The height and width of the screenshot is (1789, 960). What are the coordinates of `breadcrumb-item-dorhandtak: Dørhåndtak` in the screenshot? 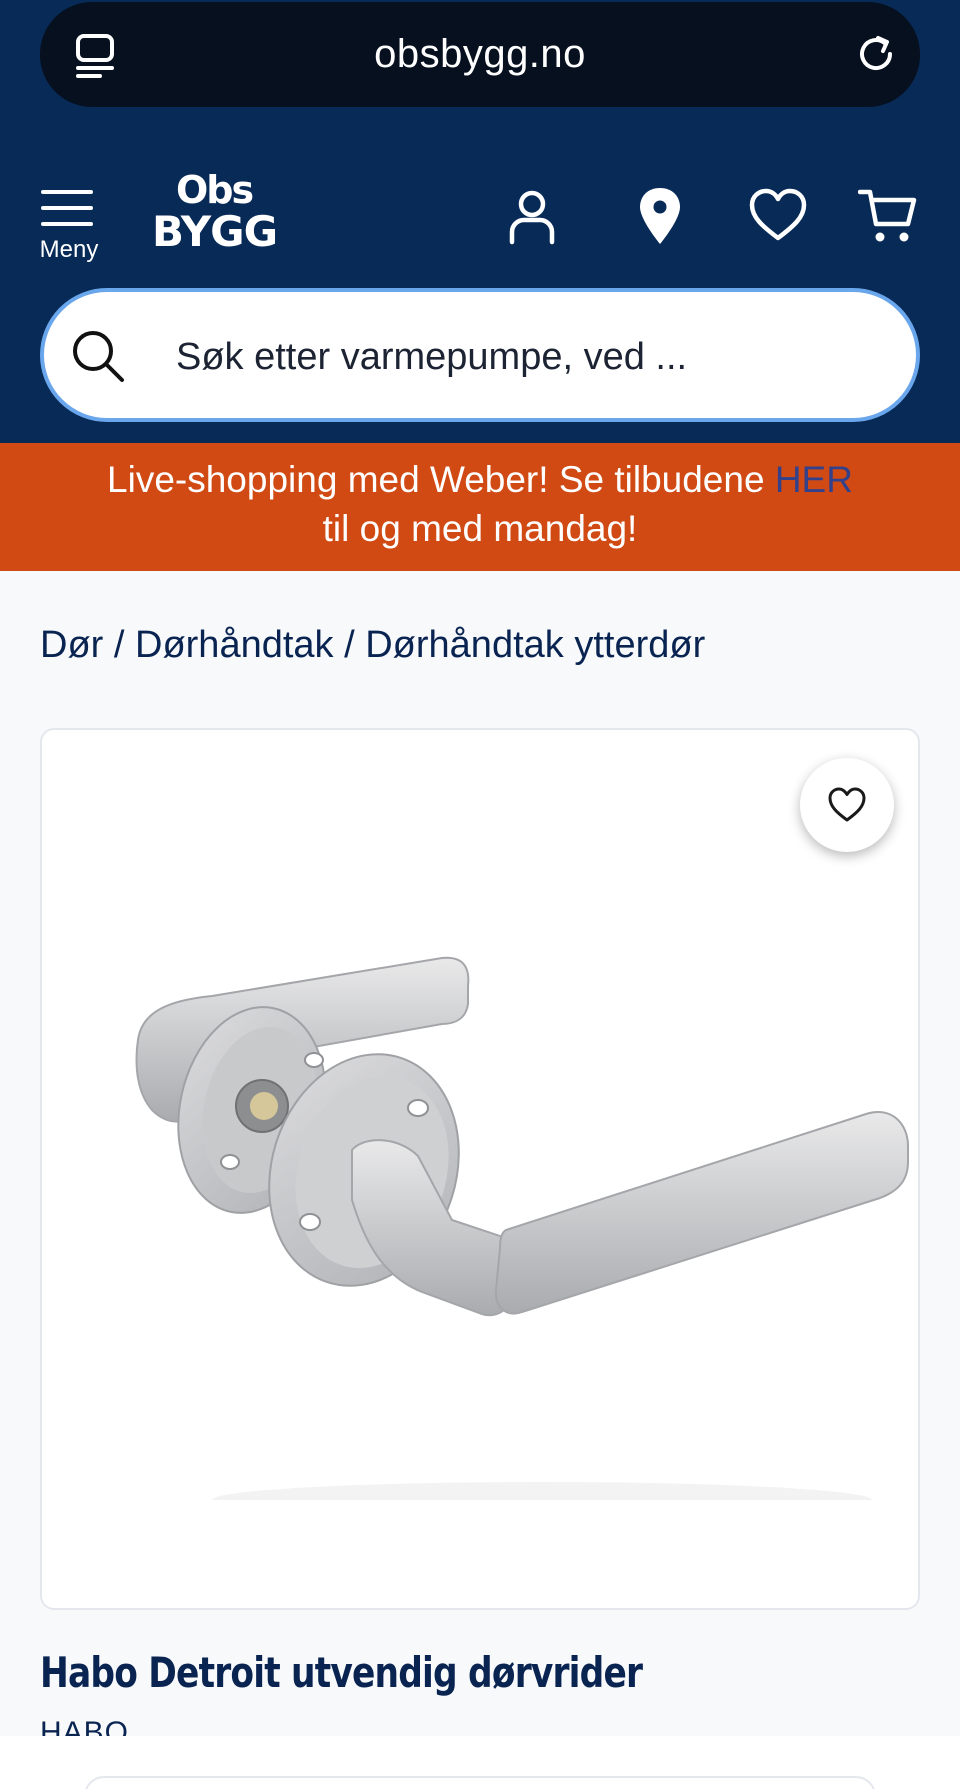 It's located at (234, 645).